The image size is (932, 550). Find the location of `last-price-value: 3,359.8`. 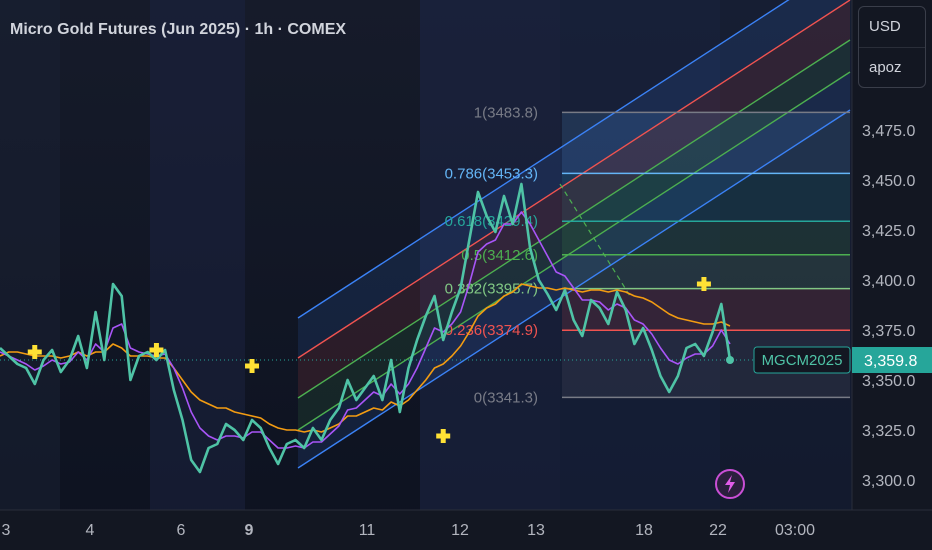

last-price-value: 3,359.8 is located at coordinates (890, 361).